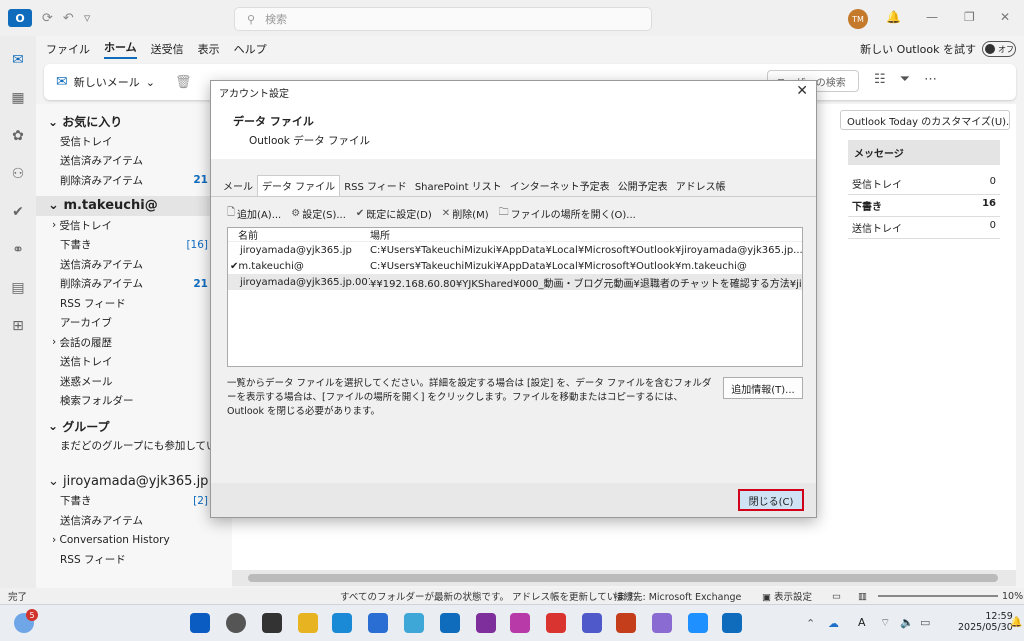  What do you see at coordinates (134, 540) in the screenshot?
I see `folder-a2-conversation-history: › Conversation History` at bounding box center [134, 540].